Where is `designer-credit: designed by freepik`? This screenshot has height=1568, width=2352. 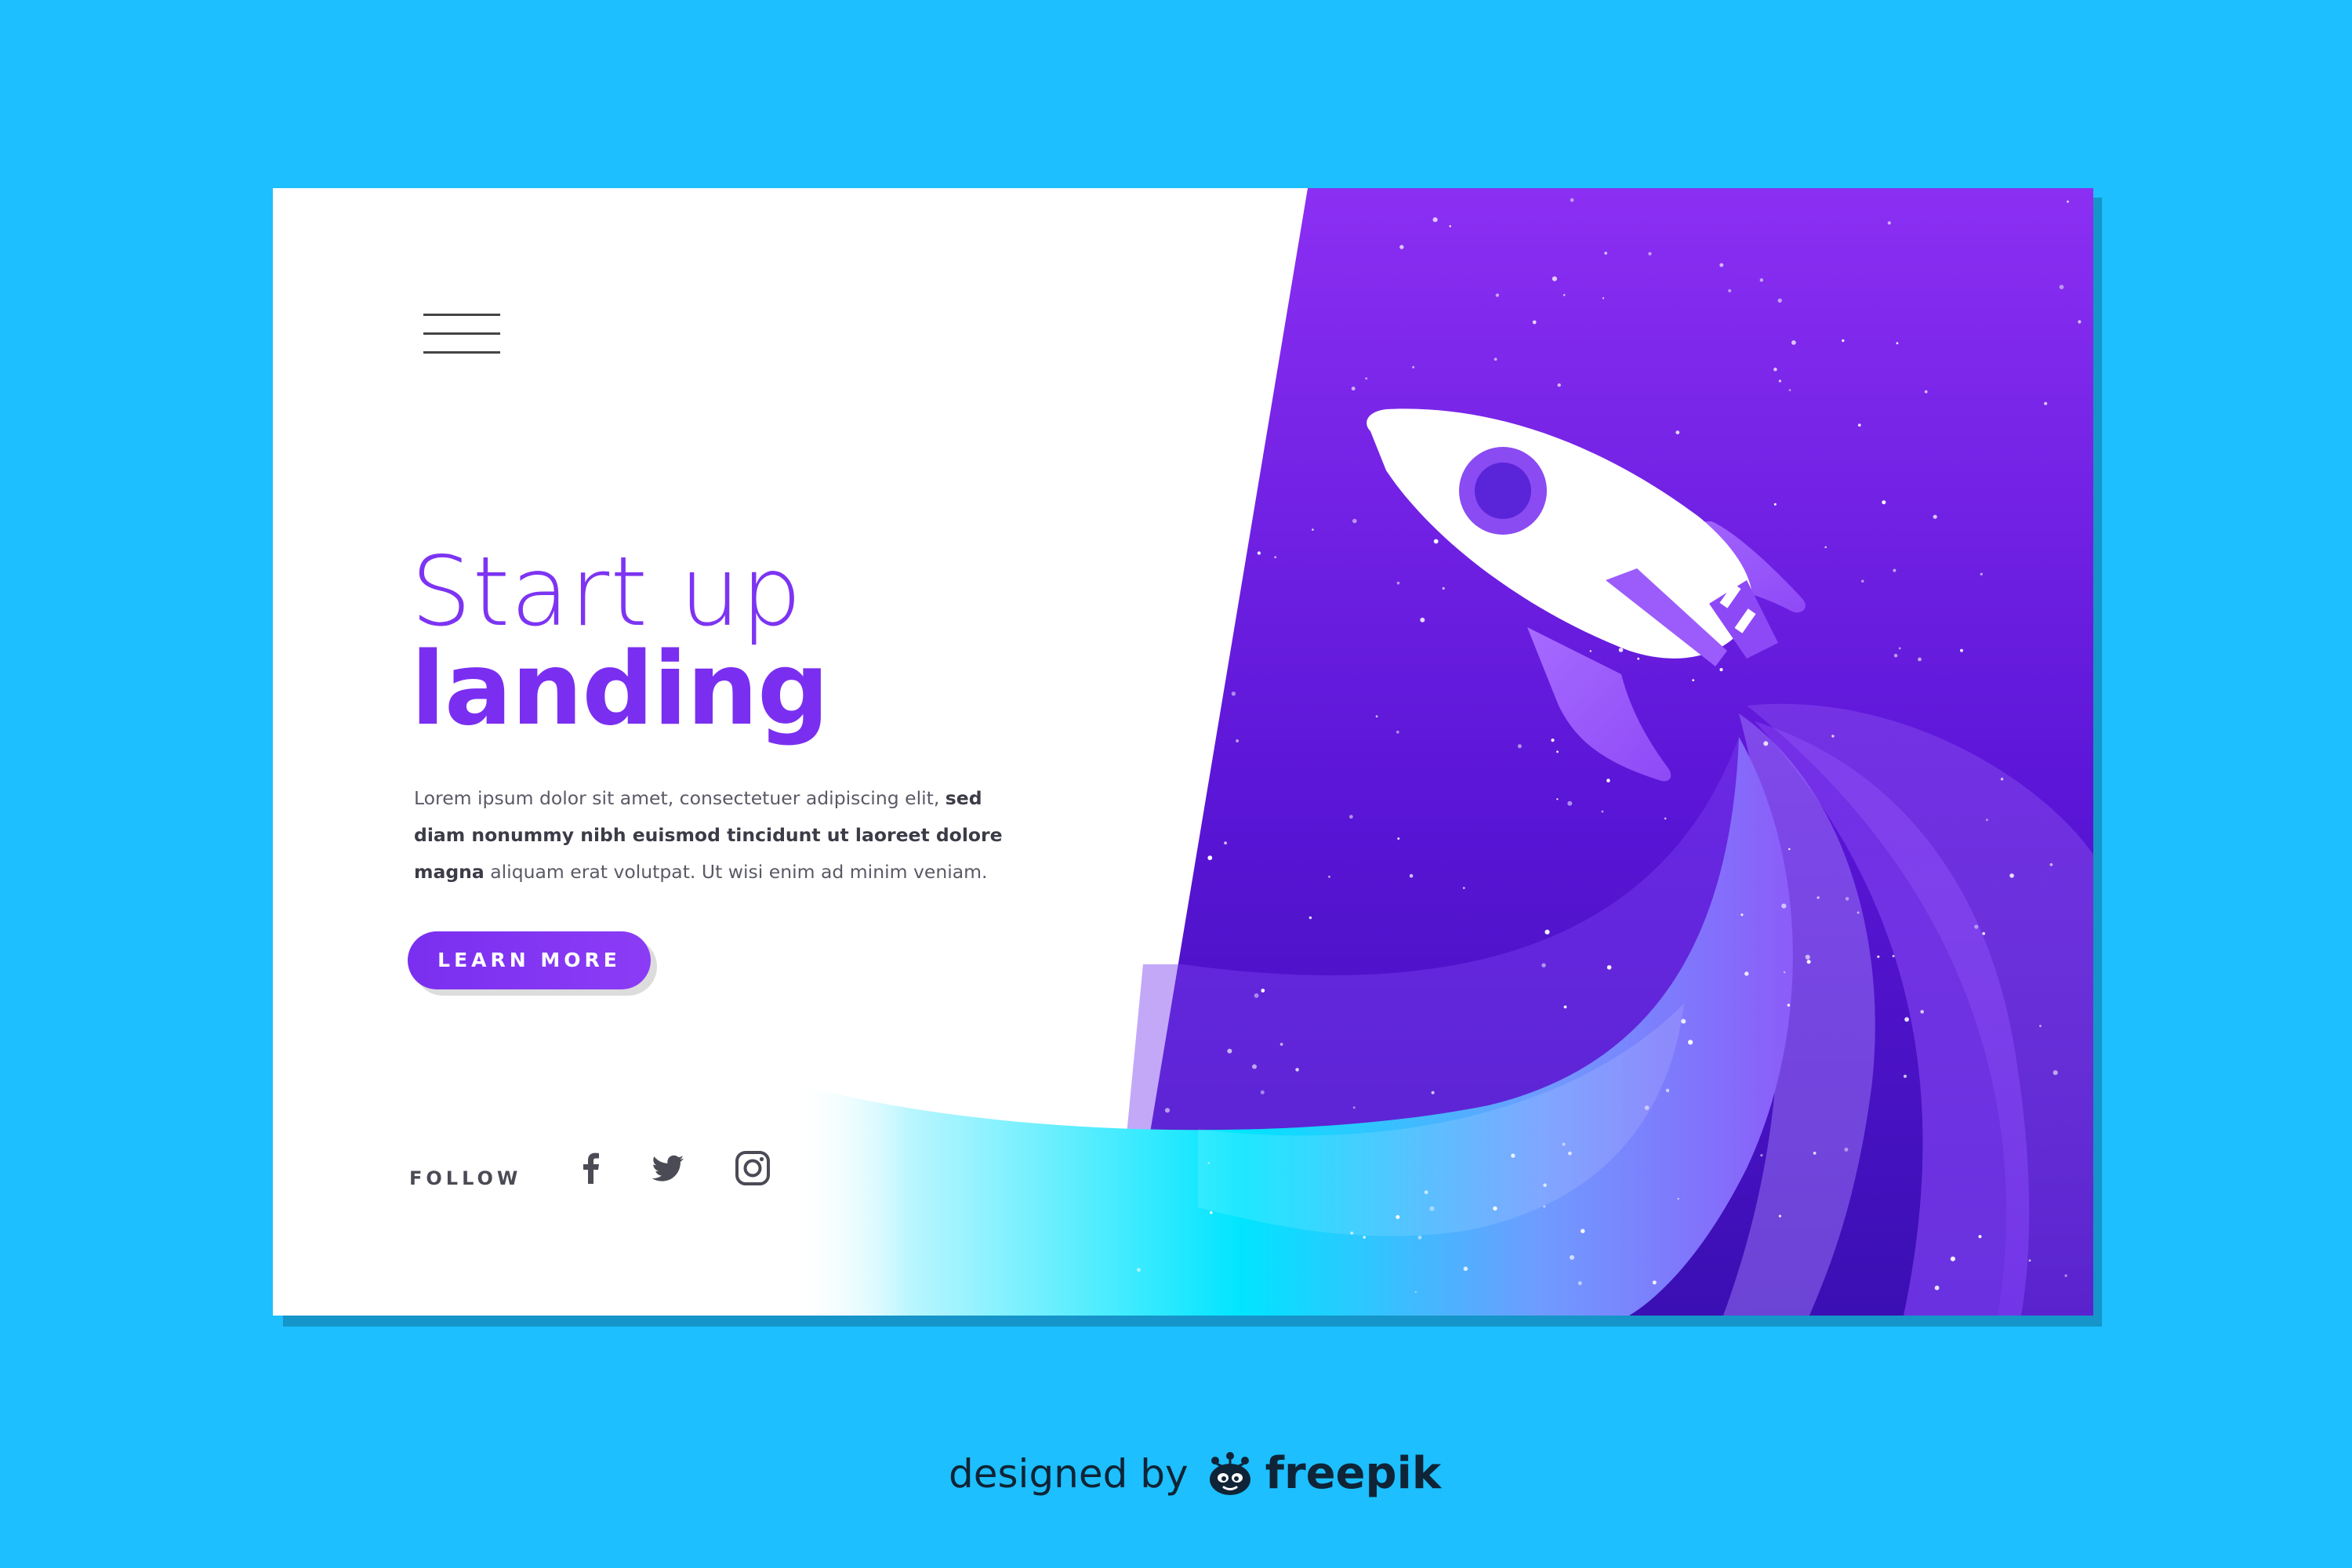
designer-credit: designed by freepik is located at coordinates (1195, 1474).